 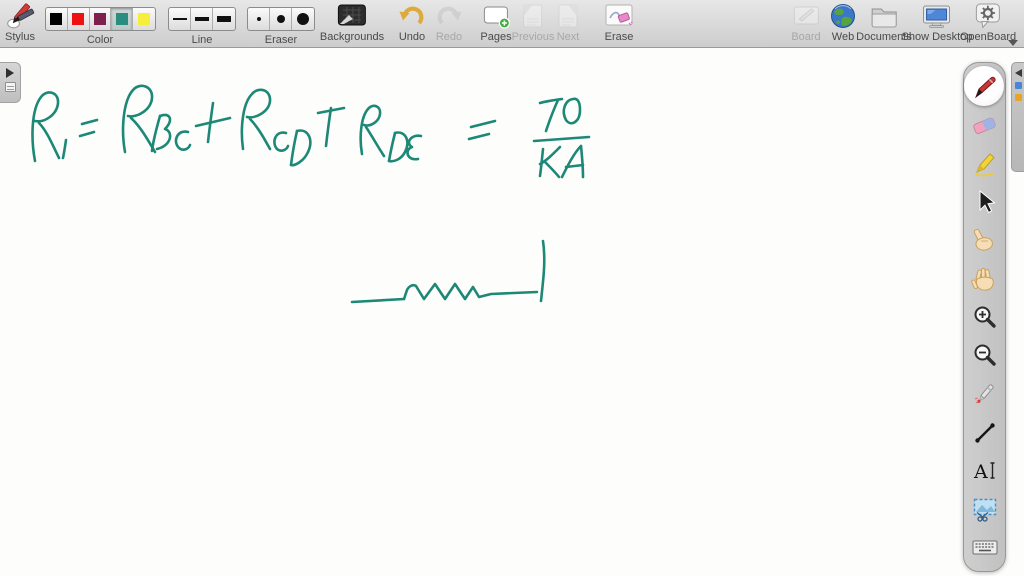 What do you see at coordinates (533, 37) in the screenshot?
I see `previous-label: Previous` at bounding box center [533, 37].